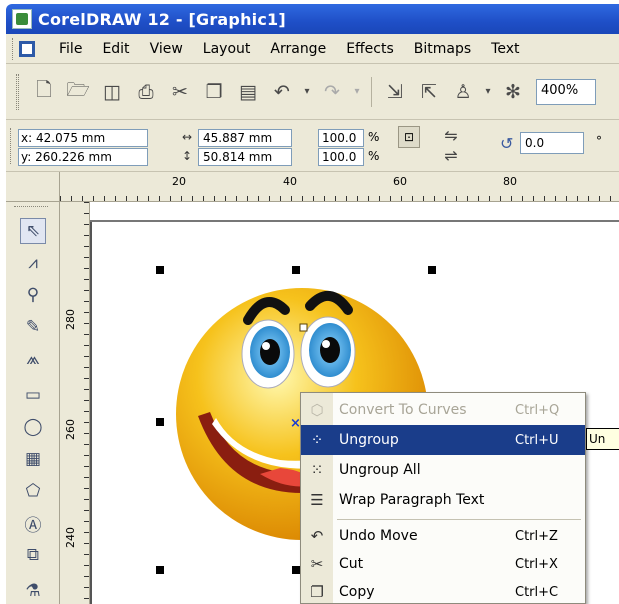 The image size is (619, 604). I want to click on mirror-icon: ⇋ ⇌, so click(451, 146).